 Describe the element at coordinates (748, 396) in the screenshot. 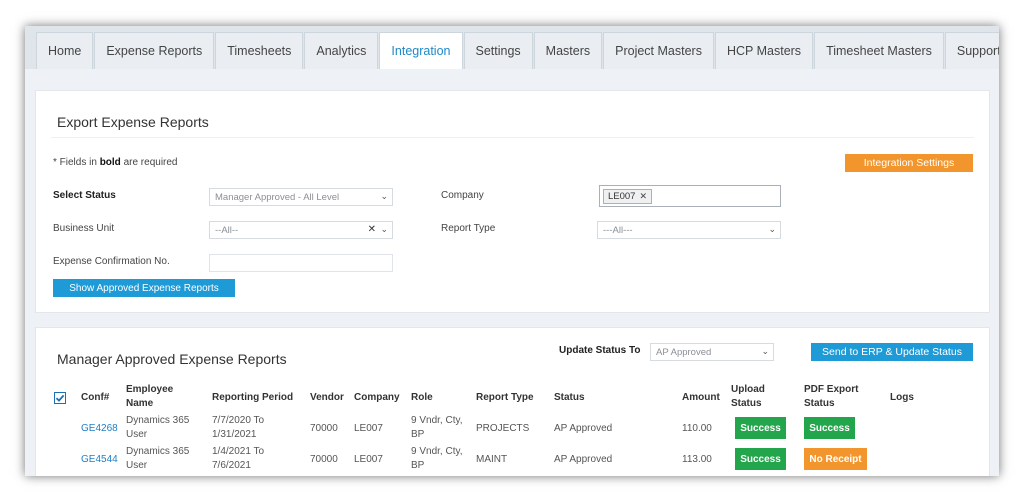

I see `col-upload-status: Upload Status` at that location.